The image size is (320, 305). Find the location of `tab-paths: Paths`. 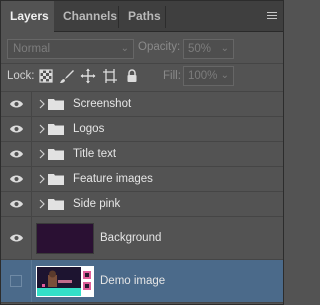

tab-paths: Paths is located at coordinates (144, 16).